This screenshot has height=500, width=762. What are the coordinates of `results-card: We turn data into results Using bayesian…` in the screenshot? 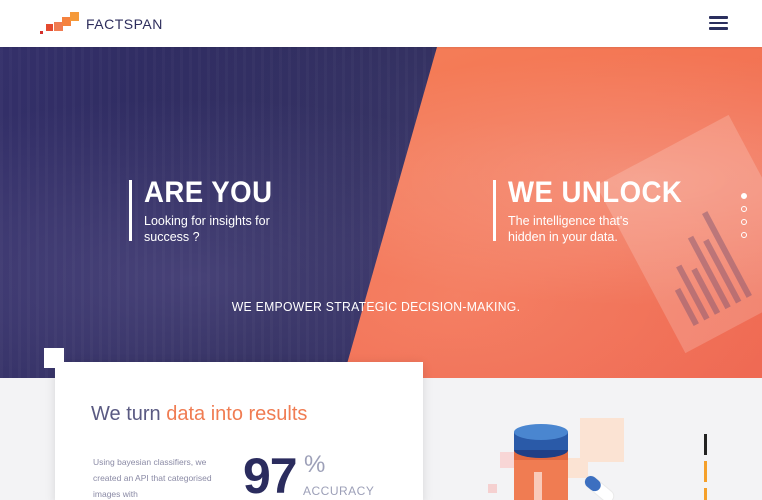 It's located at (239, 431).